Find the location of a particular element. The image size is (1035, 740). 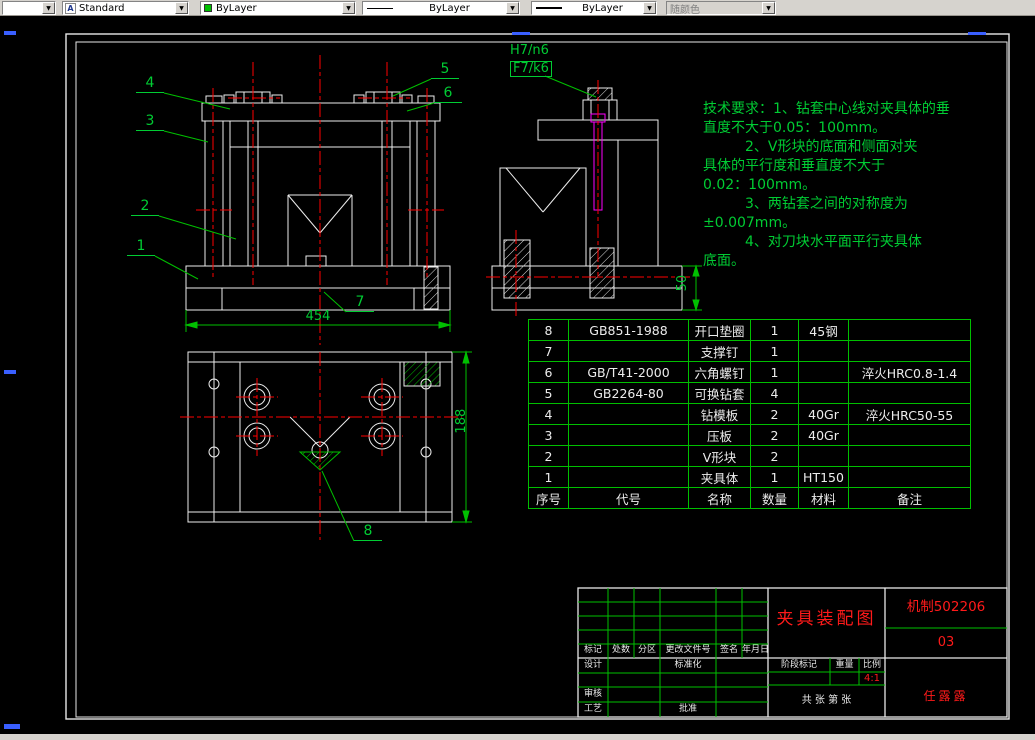

drawing-title: 夹具装配图 is located at coordinates (826, 619).